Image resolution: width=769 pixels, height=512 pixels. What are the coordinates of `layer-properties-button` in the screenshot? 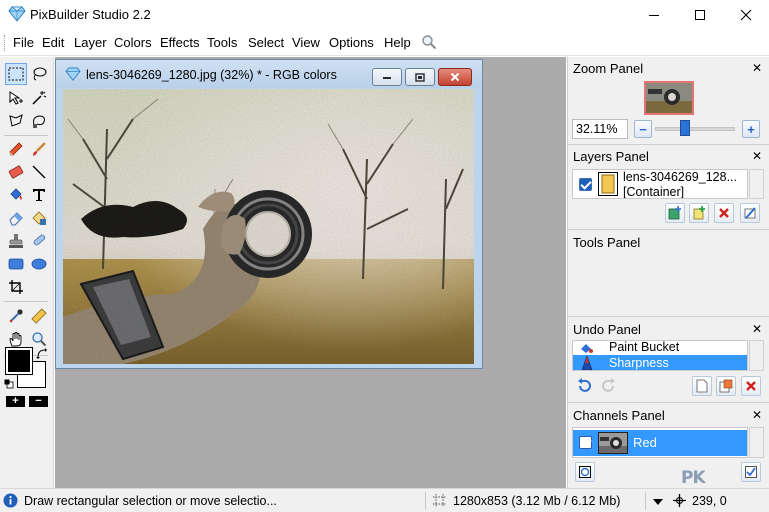 It's located at (750, 213).